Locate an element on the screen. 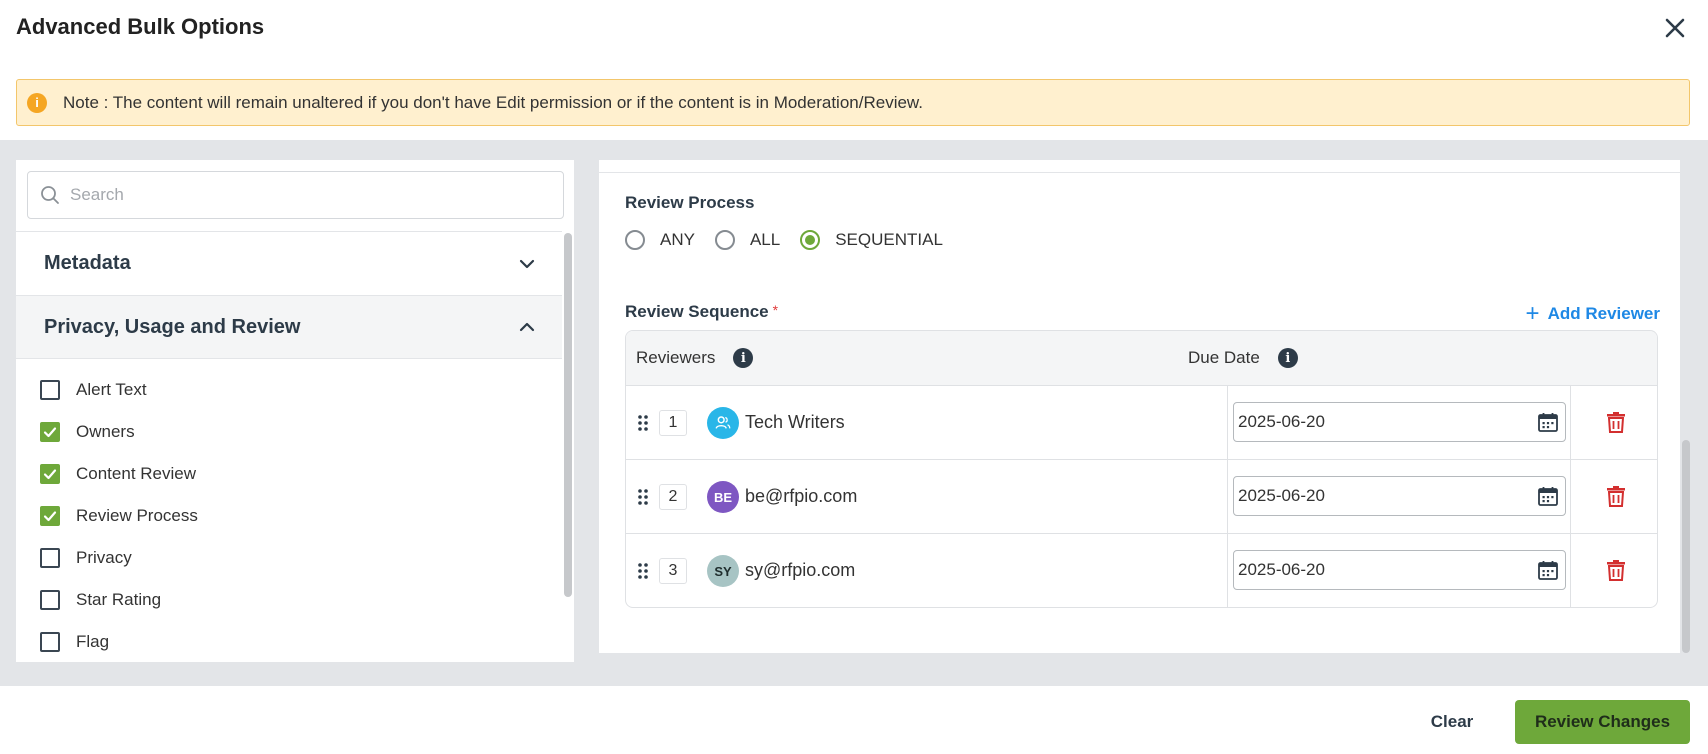 The height and width of the screenshot is (754, 1708). radio-all: ALL is located at coordinates (747, 240).